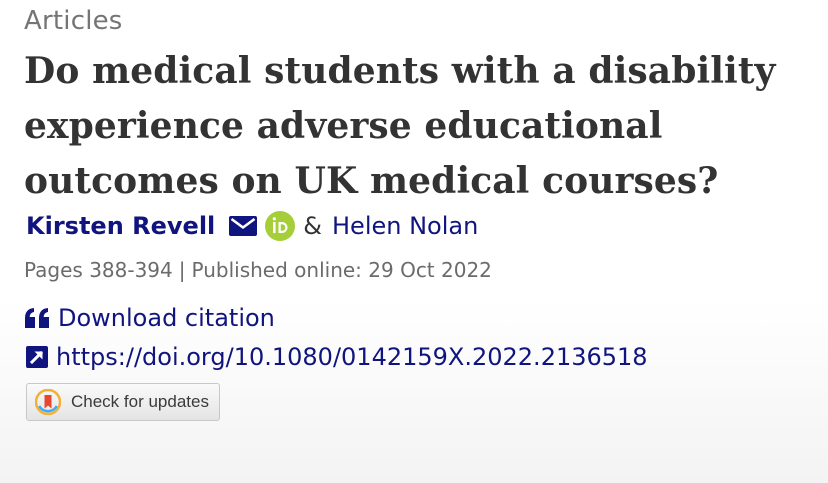 The width and height of the screenshot is (828, 483). I want to click on orcid-icon, so click(280, 226).